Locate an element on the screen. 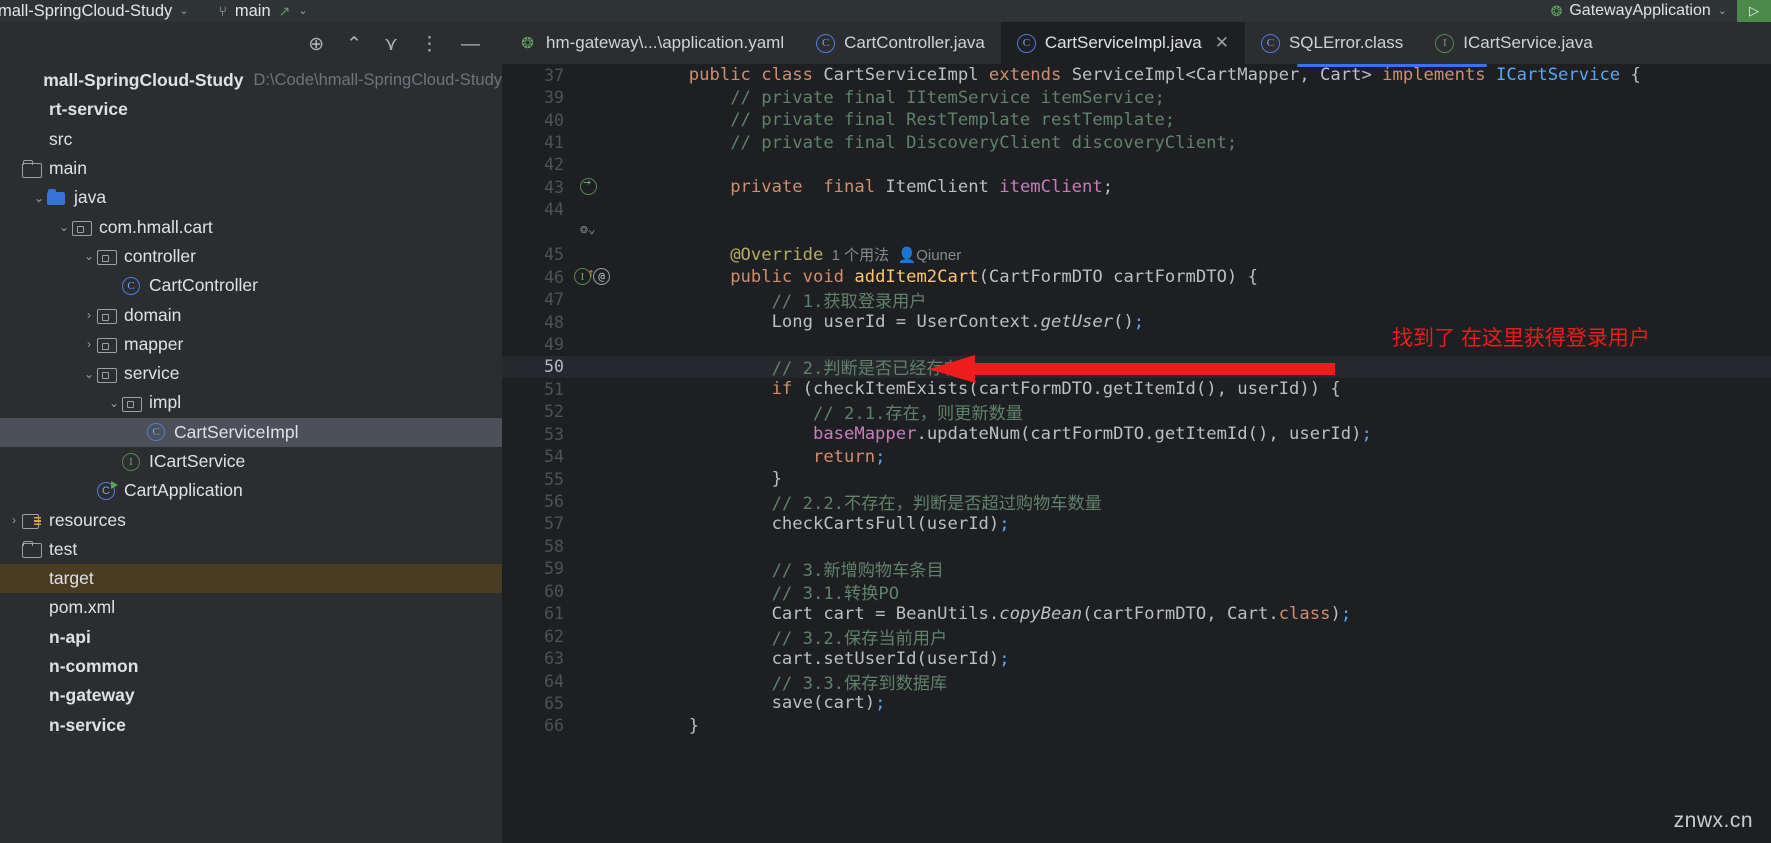 The image size is (1771, 843). editor-tab-hm-gateway-application-yaml: ❂ hm-gateway\...\application.yaml is located at coordinates (651, 43).